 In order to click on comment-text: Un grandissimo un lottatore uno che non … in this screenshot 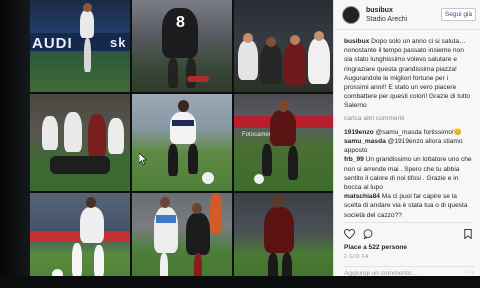, I will do `click(408, 174)`.